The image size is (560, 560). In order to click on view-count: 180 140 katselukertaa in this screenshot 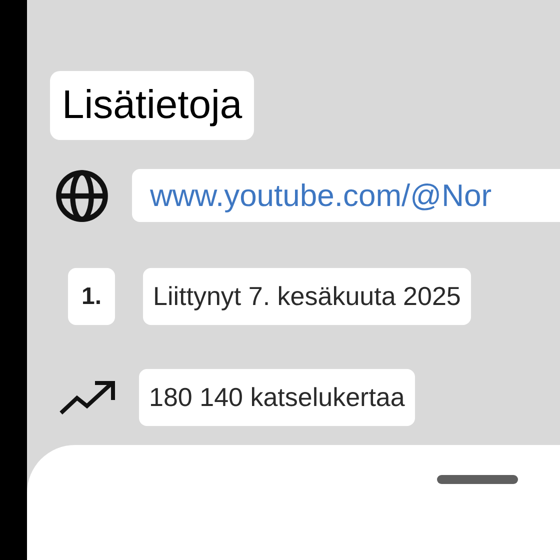, I will do `click(277, 397)`.